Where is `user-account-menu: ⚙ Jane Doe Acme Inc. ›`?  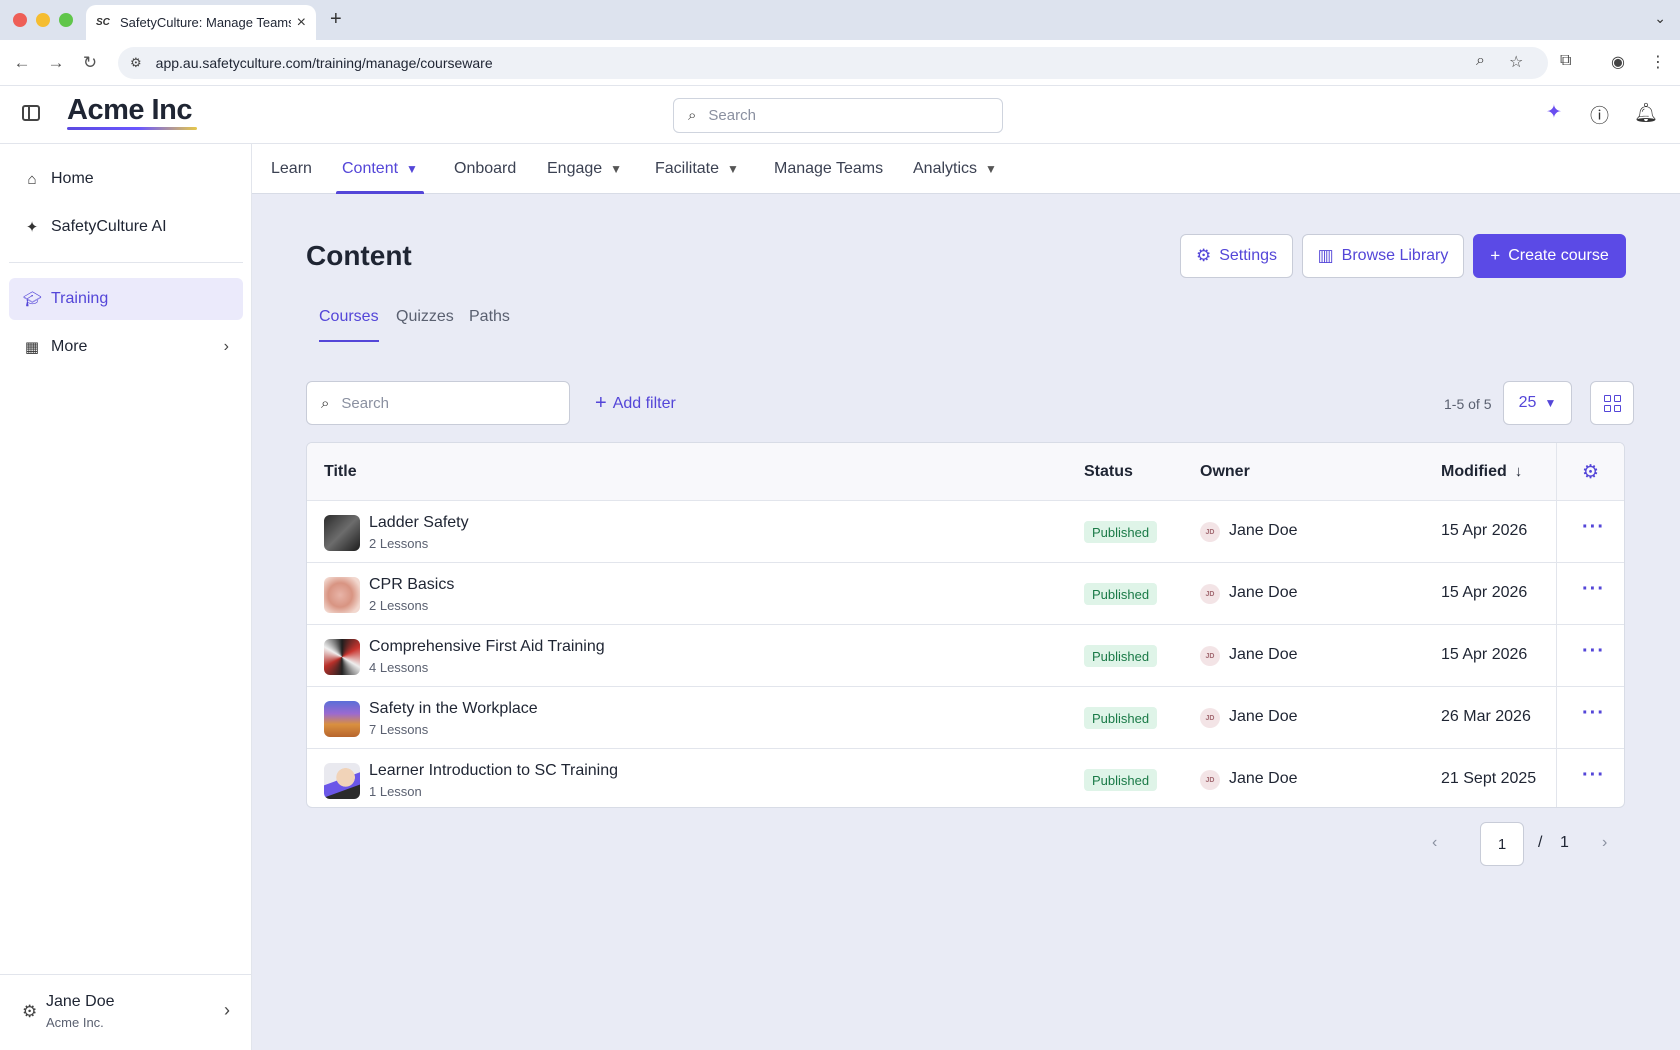
user-account-menu: ⚙ Jane Doe Acme Inc. › is located at coordinates (126, 1012).